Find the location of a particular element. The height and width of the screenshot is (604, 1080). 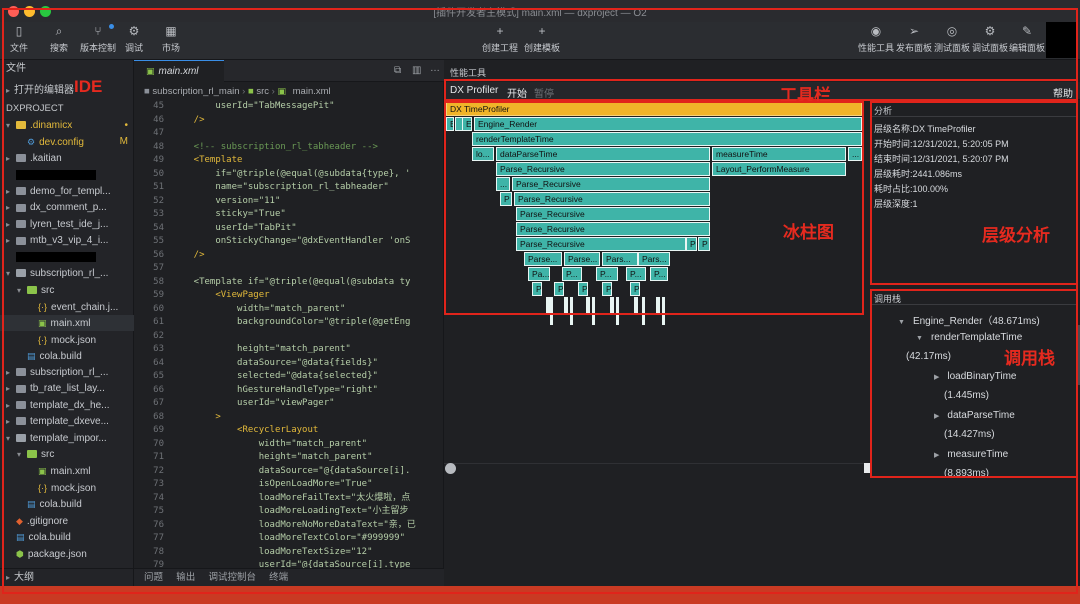

project-root: DXPROJECT is located at coordinates (32, 109).